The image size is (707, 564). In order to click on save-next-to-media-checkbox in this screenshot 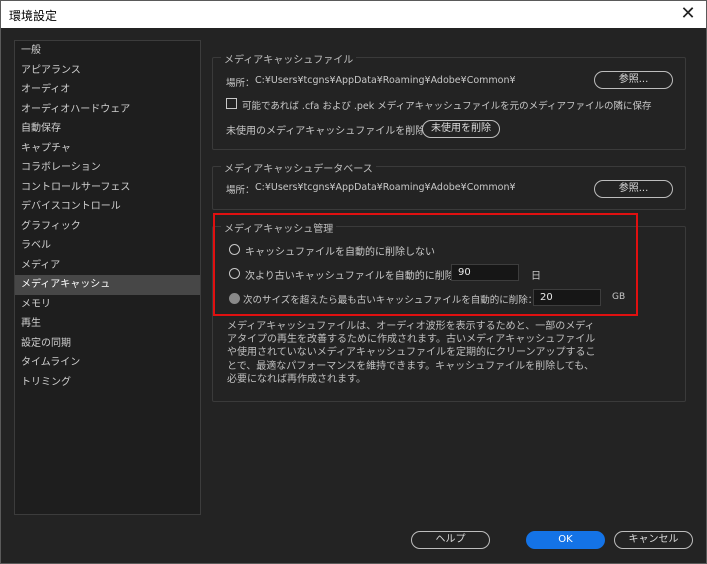, I will do `click(231, 103)`.